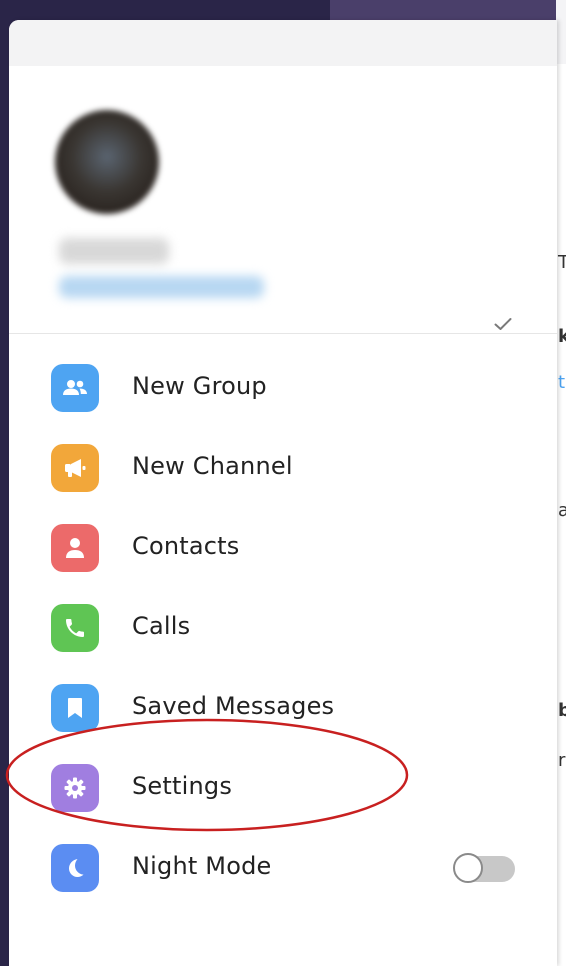 This screenshot has width=566, height=966. Describe the element at coordinates (283, 788) in the screenshot. I see `menu-item-settings: Settings` at that location.